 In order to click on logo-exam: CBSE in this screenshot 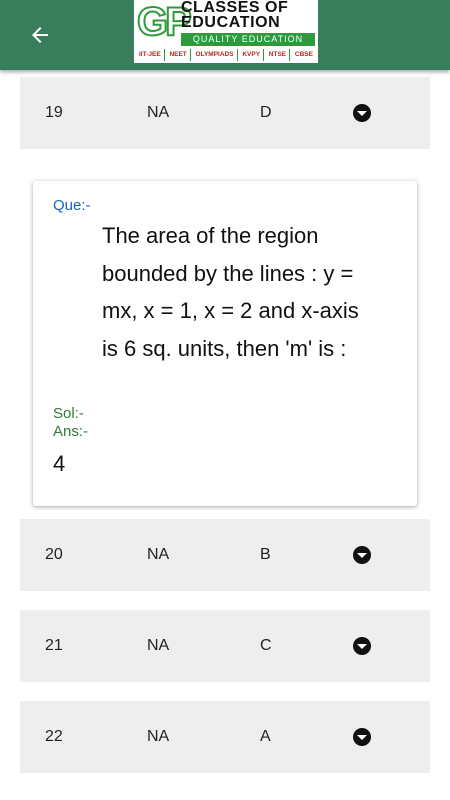, I will do `click(303, 54)`.